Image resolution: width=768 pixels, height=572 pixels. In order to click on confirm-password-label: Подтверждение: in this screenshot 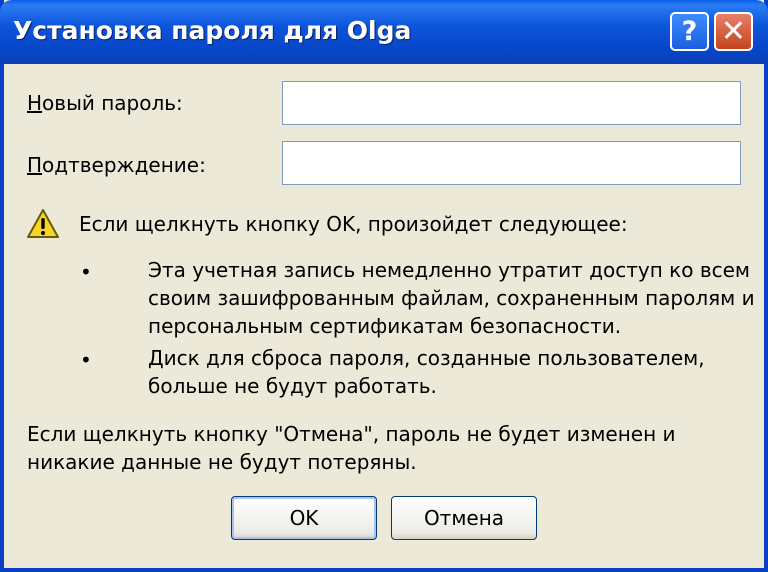, I will do `click(116, 165)`.